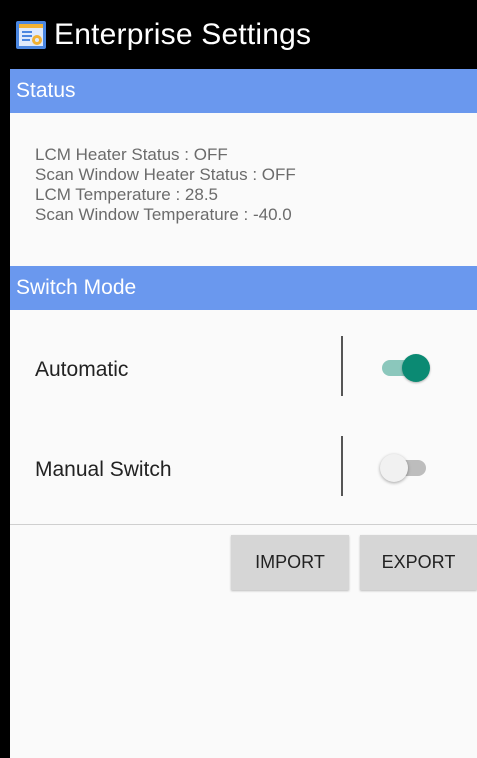 The image size is (477, 758). What do you see at coordinates (183, 34) in the screenshot?
I see `app-title: Enterprise Settings` at bounding box center [183, 34].